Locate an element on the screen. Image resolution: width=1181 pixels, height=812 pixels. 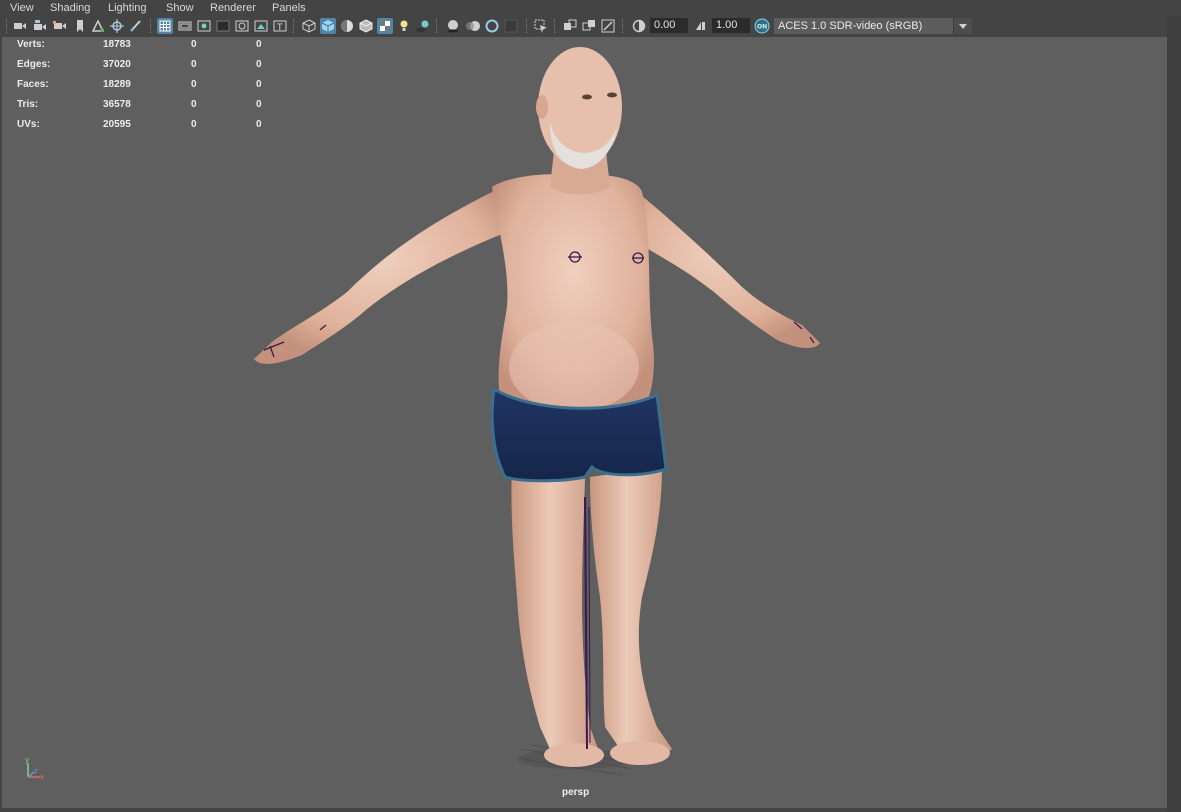
color-space-dropdown: ACES 1.0 SDR-video (sRGB) is located at coordinates (873, 26).